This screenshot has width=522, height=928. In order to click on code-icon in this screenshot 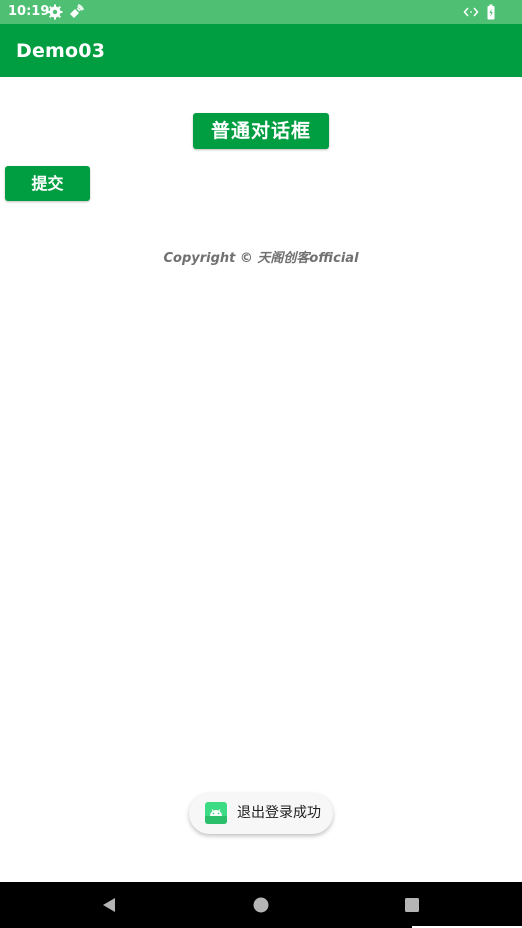, I will do `click(471, 12)`.